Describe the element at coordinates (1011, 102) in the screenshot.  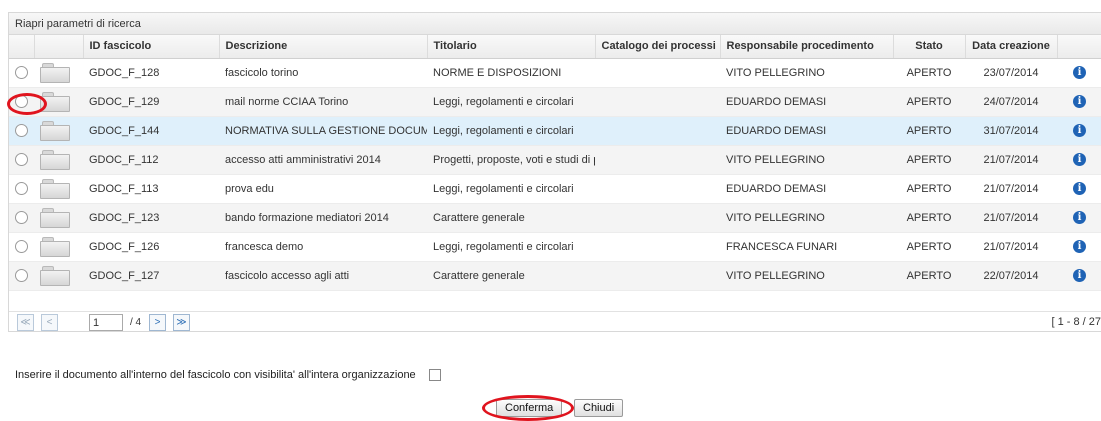
I see `cell-data: 24/07/2014` at that location.